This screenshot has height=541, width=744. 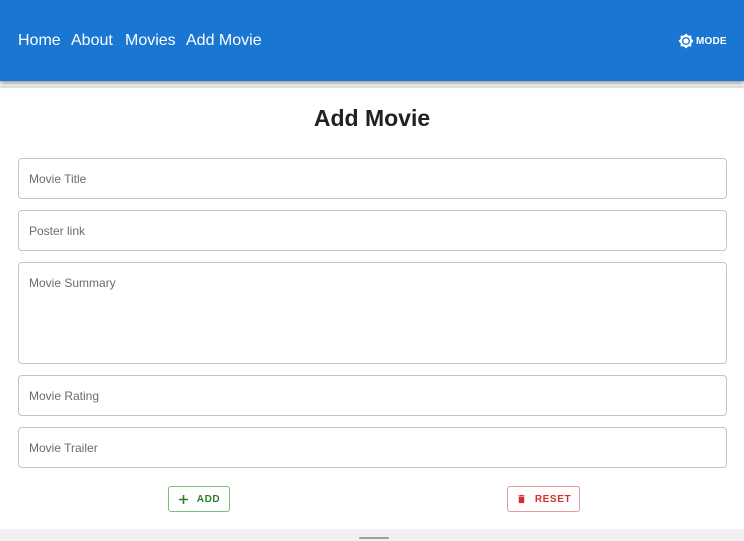 I want to click on bottom-bar, so click(x=372, y=535).